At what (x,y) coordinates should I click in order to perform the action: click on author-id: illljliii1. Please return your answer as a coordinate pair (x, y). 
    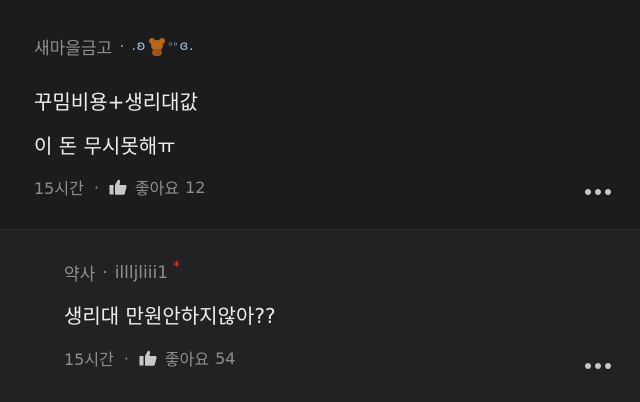
    Looking at the image, I should click on (141, 273).